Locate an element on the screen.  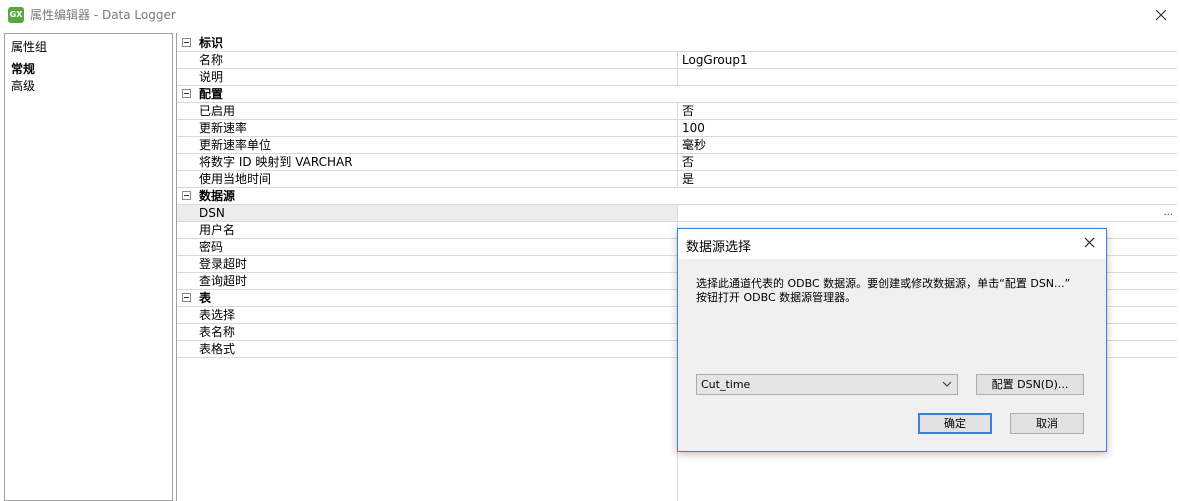
property-row-enabled: 已启用 否 is located at coordinates (677, 111).